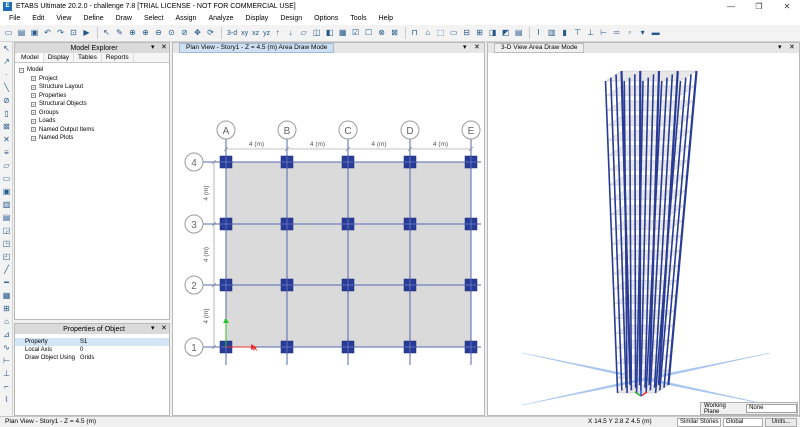 The image size is (800, 427). I want to click on perspective-icon: ▱, so click(303, 33).